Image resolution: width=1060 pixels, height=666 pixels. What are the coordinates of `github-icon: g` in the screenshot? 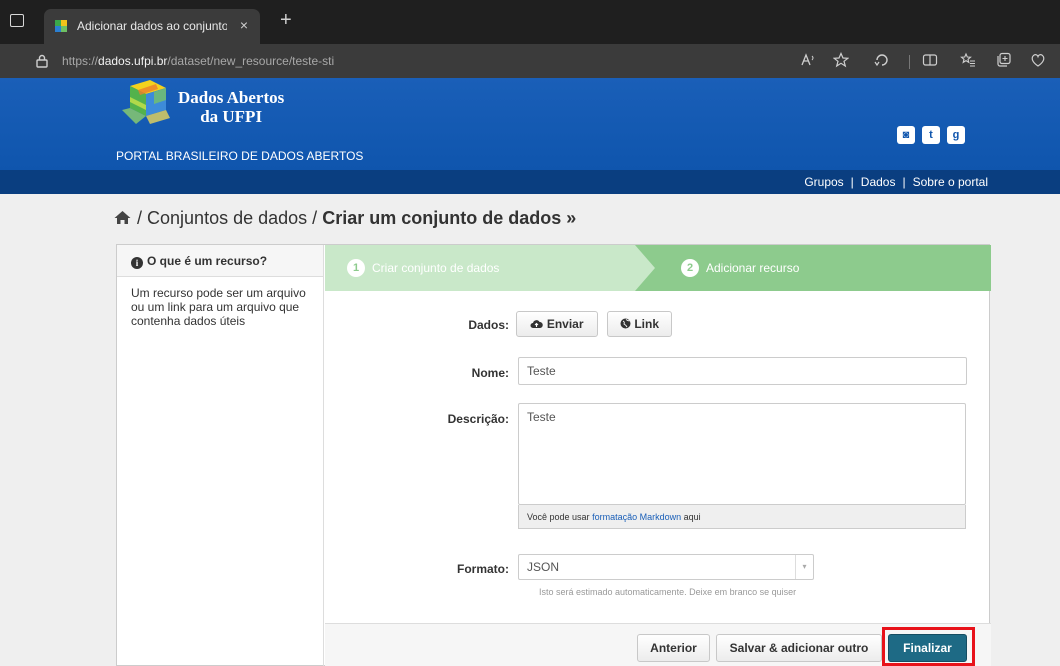 It's located at (956, 135).